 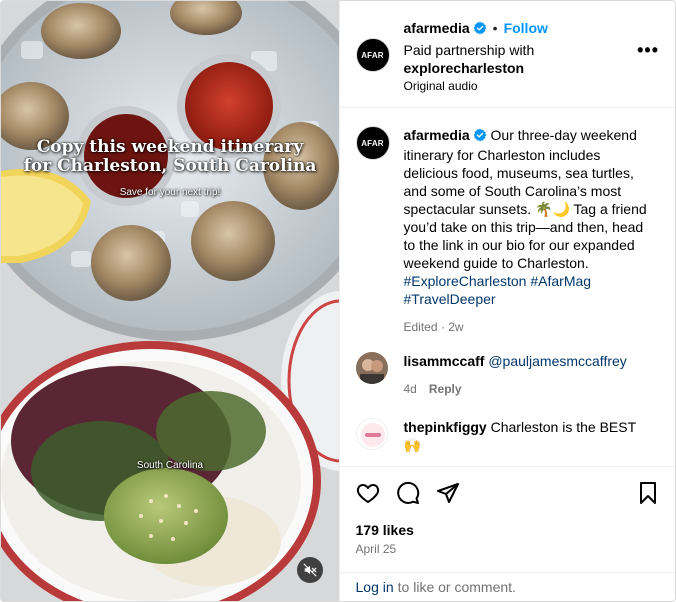 I want to click on header-user-line: afarmedia • Follow, so click(x=476, y=29).